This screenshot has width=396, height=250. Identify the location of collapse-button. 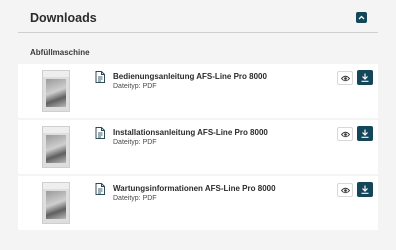
(361, 17).